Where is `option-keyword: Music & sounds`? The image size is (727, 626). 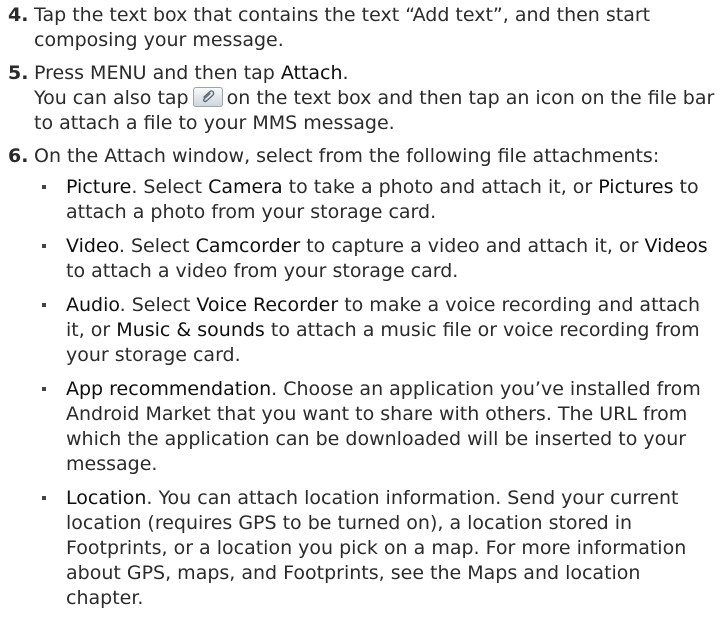
option-keyword: Music & sounds is located at coordinates (190, 330).